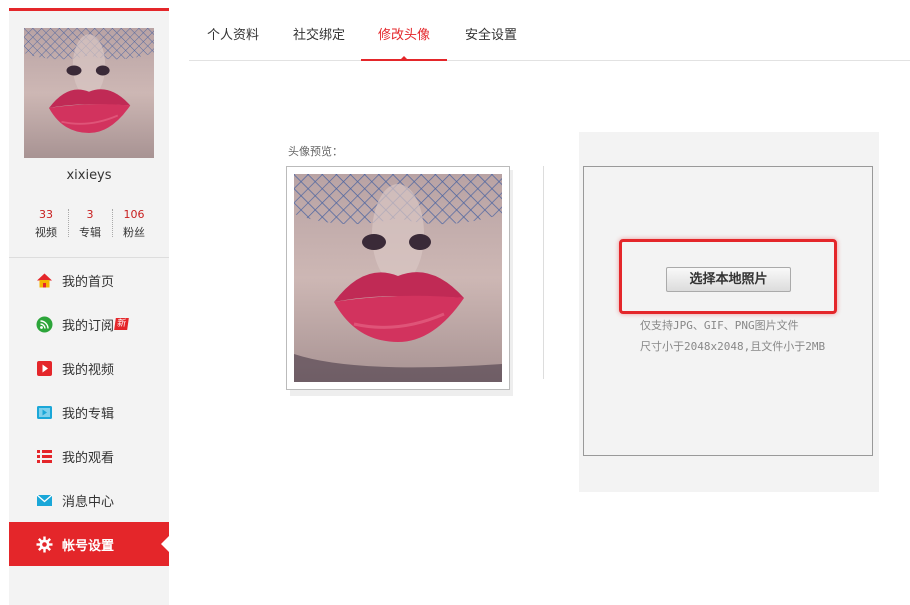  I want to click on stat-label: 专辑, so click(90, 232).